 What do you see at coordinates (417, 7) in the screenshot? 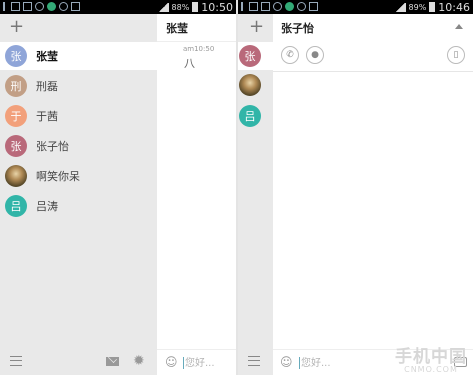
I see `battery-percent: 89%` at bounding box center [417, 7].